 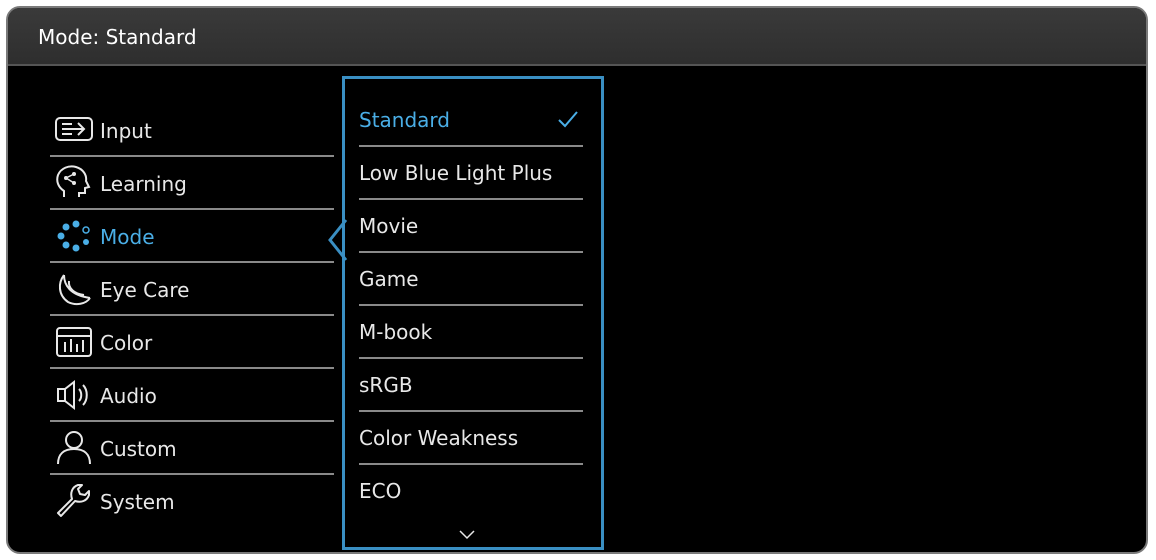 What do you see at coordinates (192, 130) in the screenshot?
I see `menu-item-input: Input` at bounding box center [192, 130].